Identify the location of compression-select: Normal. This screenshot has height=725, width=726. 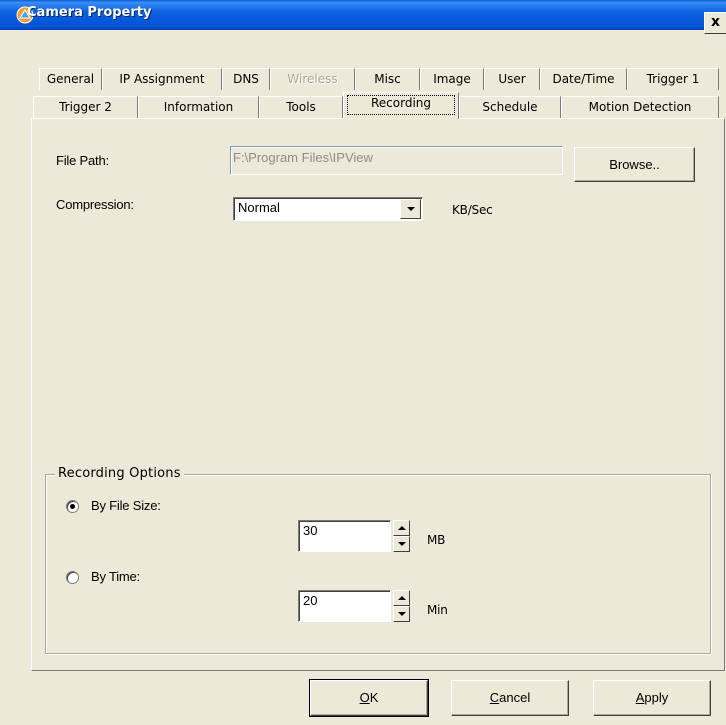
(328, 209).